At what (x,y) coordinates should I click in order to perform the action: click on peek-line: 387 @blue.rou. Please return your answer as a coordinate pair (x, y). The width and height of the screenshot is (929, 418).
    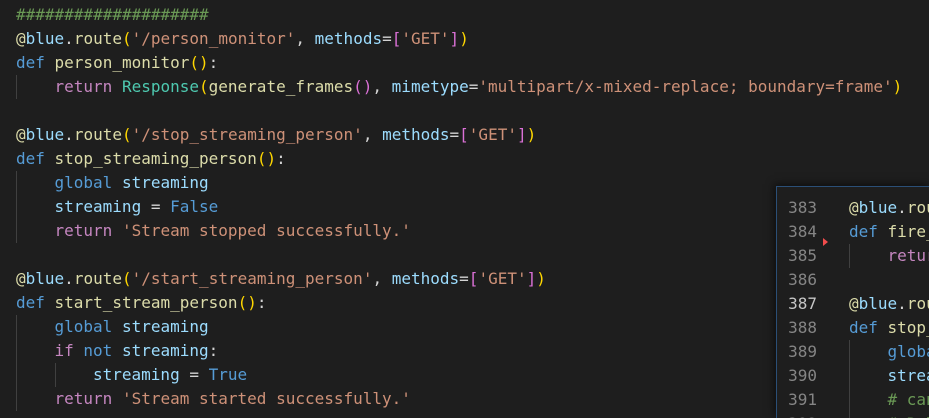
    Looking at the image, I should click on (853, 304).